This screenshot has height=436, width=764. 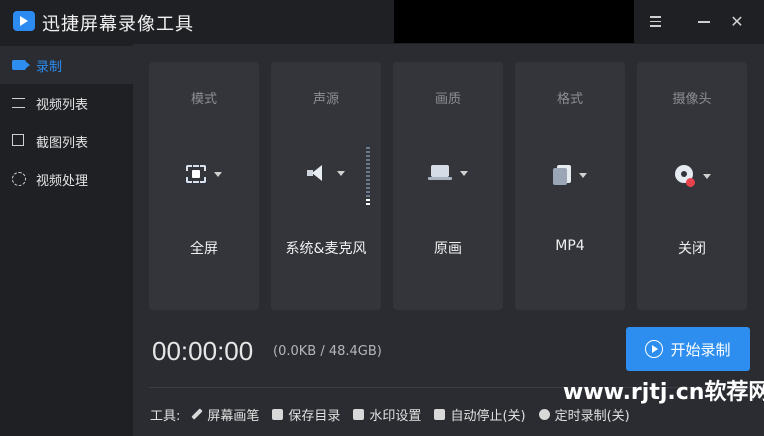 I want to click on hamburger-icon, so click(x=655, y=21).